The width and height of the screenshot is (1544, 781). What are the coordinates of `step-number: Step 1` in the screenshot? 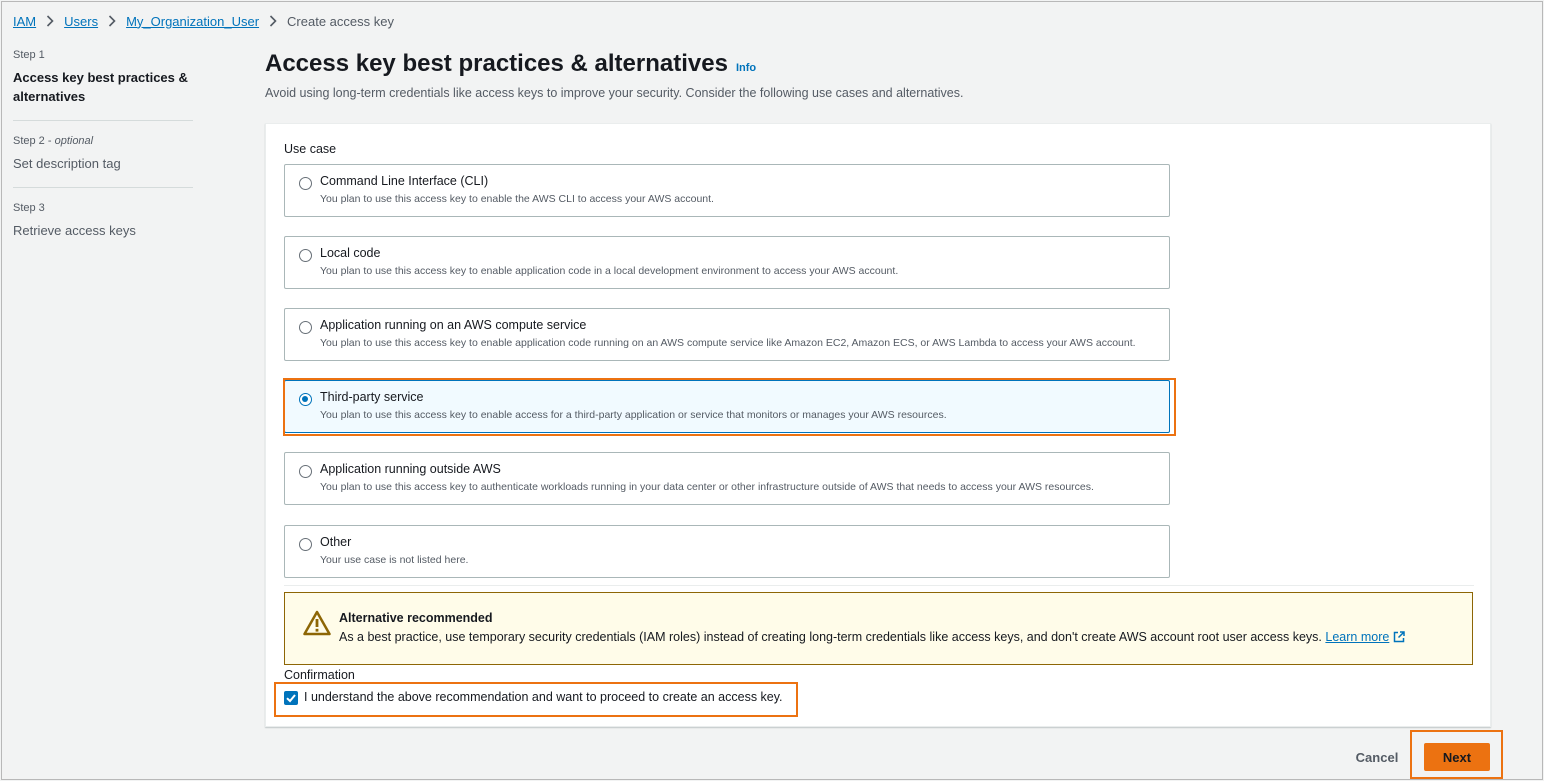 It's located at (29, 55).